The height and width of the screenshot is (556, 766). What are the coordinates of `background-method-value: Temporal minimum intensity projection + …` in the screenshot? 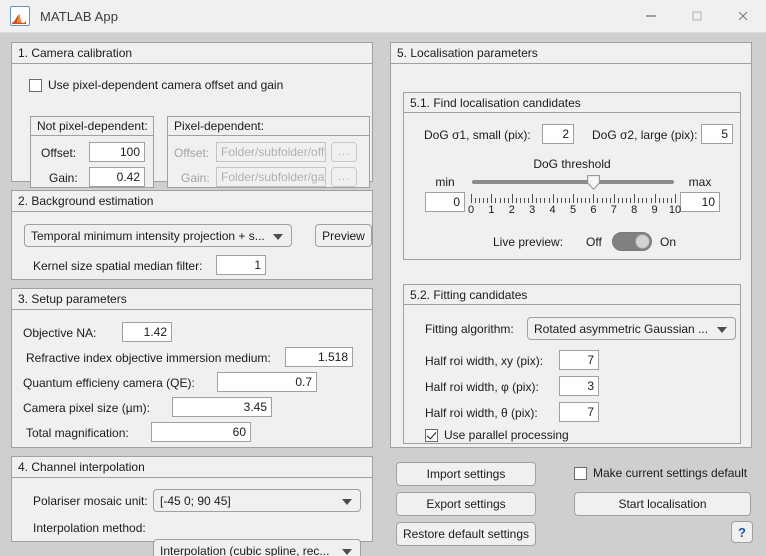 It's located at (148, 235).